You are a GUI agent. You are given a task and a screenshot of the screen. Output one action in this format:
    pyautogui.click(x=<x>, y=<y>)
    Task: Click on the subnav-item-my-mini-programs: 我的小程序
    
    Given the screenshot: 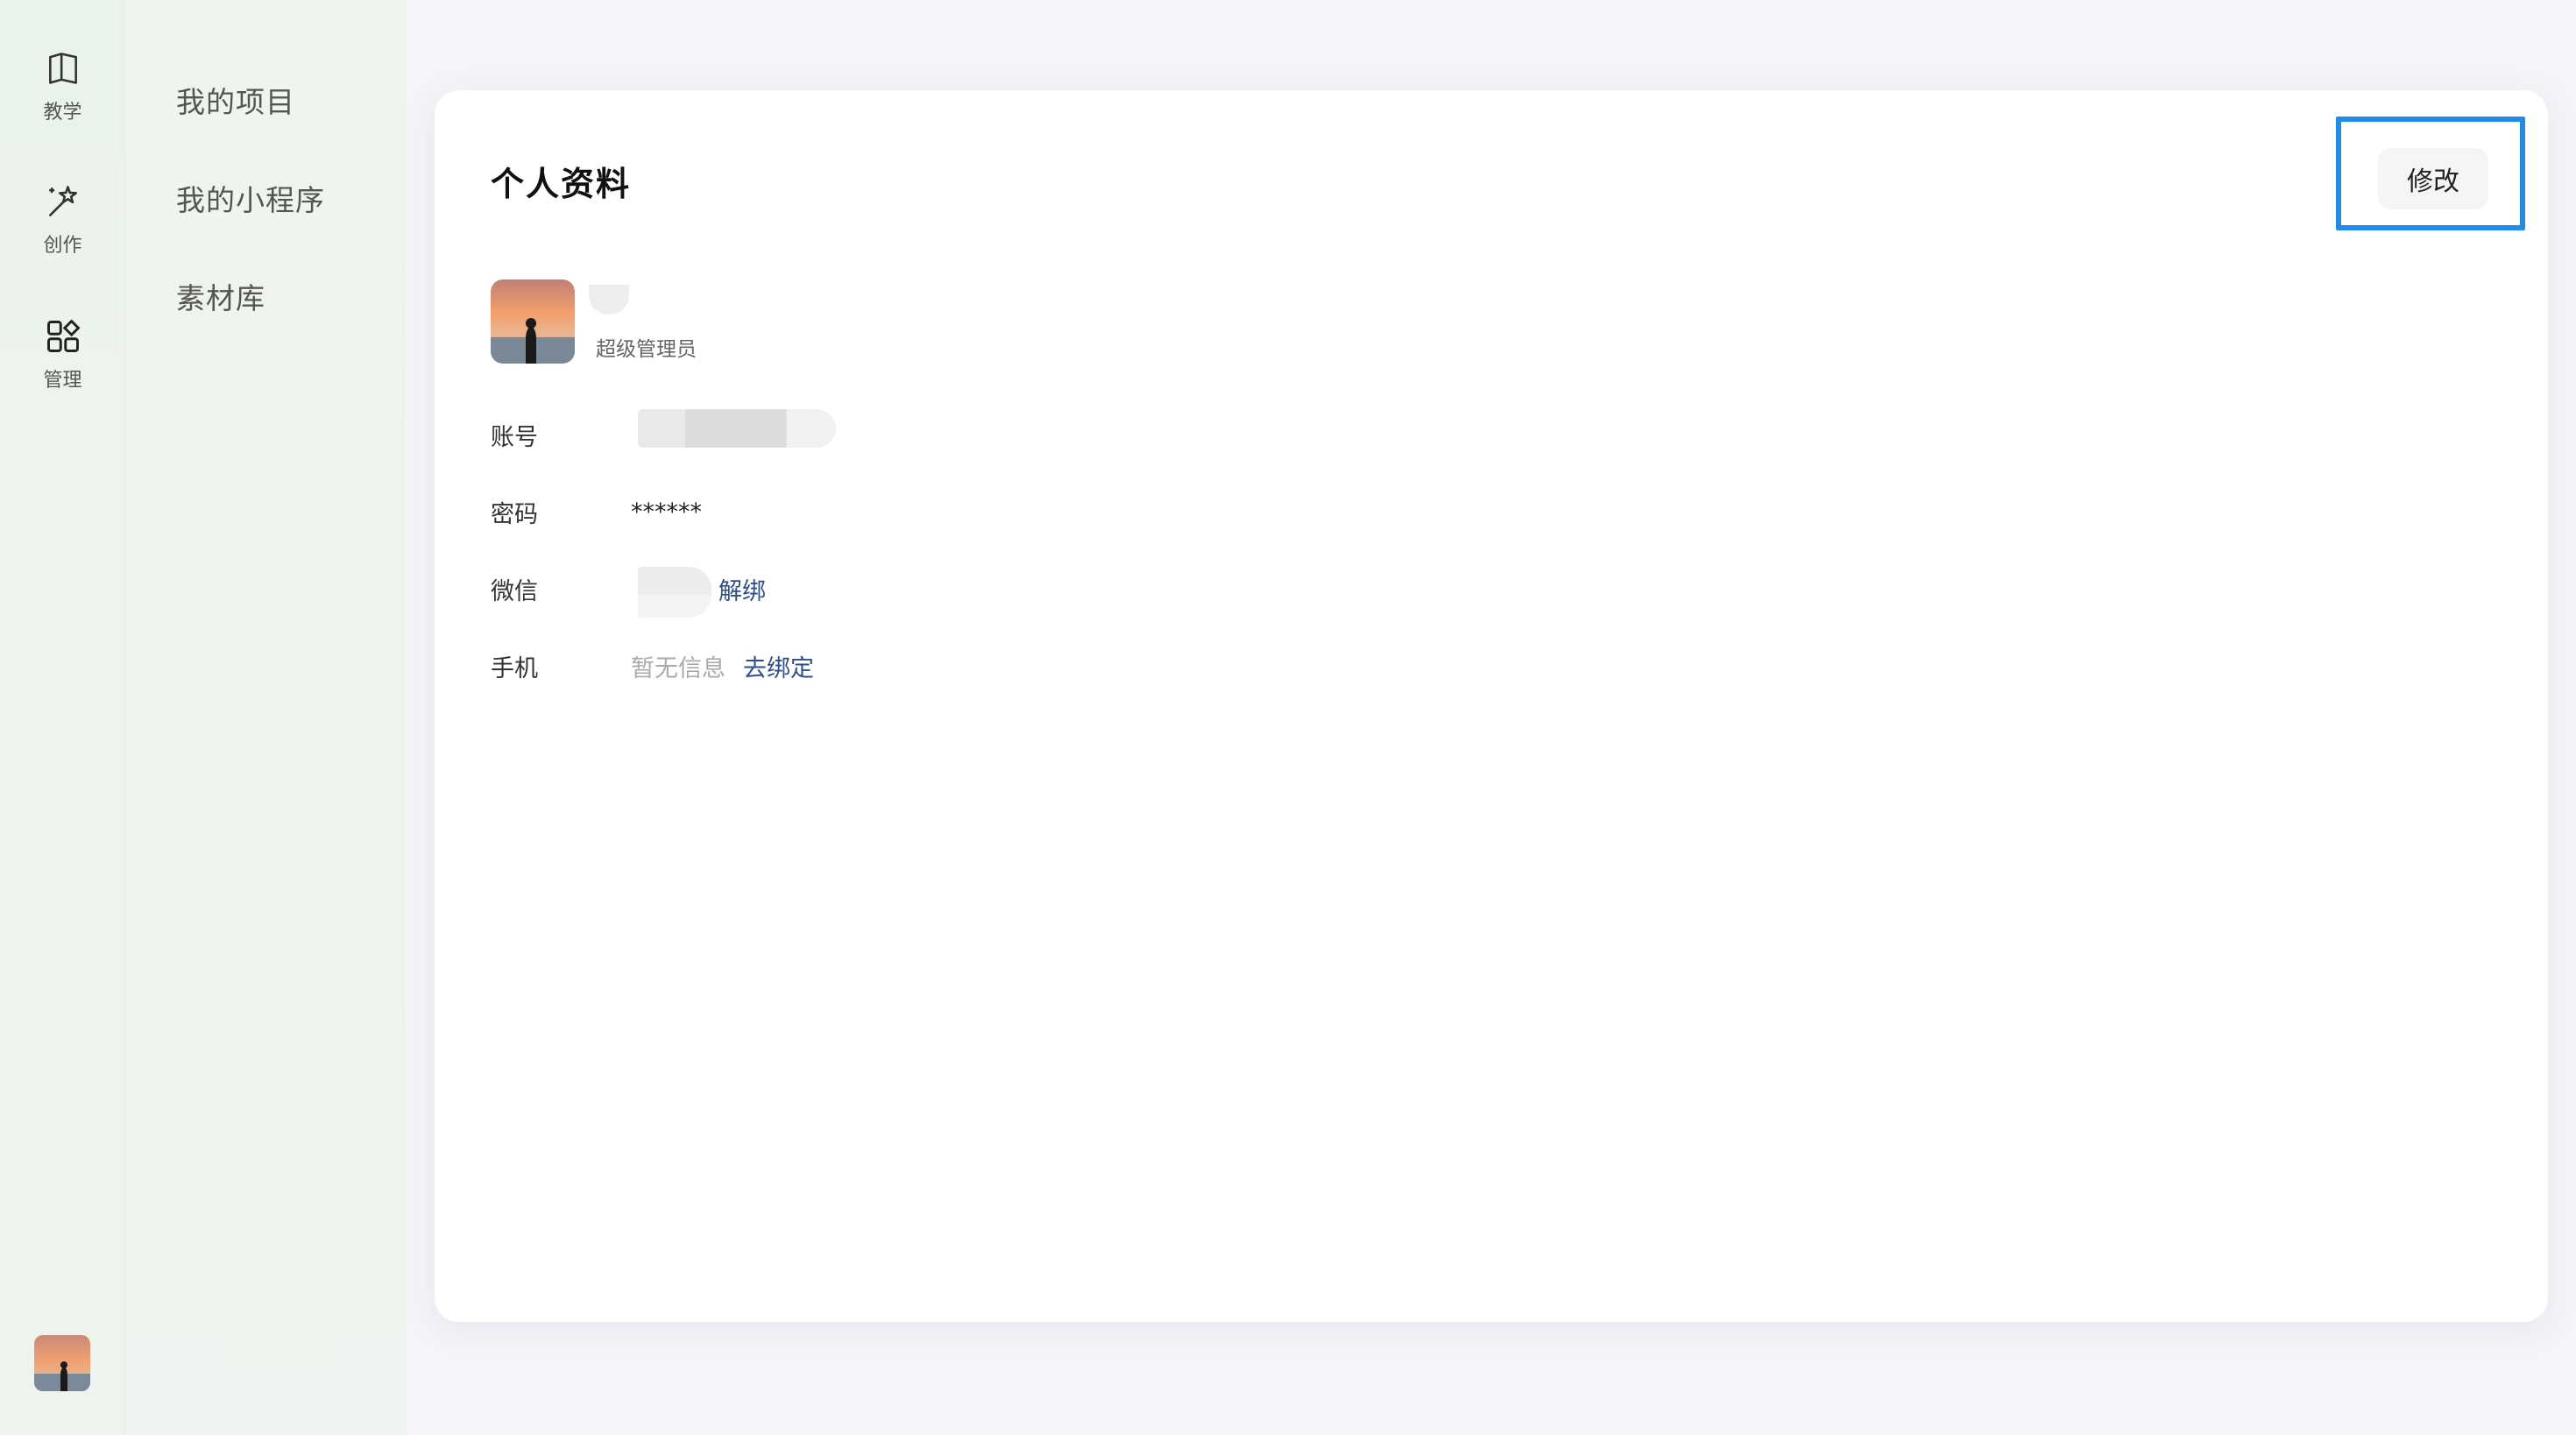 What is the action you would take?
    pyautogui.click(x=250, y=198)
    